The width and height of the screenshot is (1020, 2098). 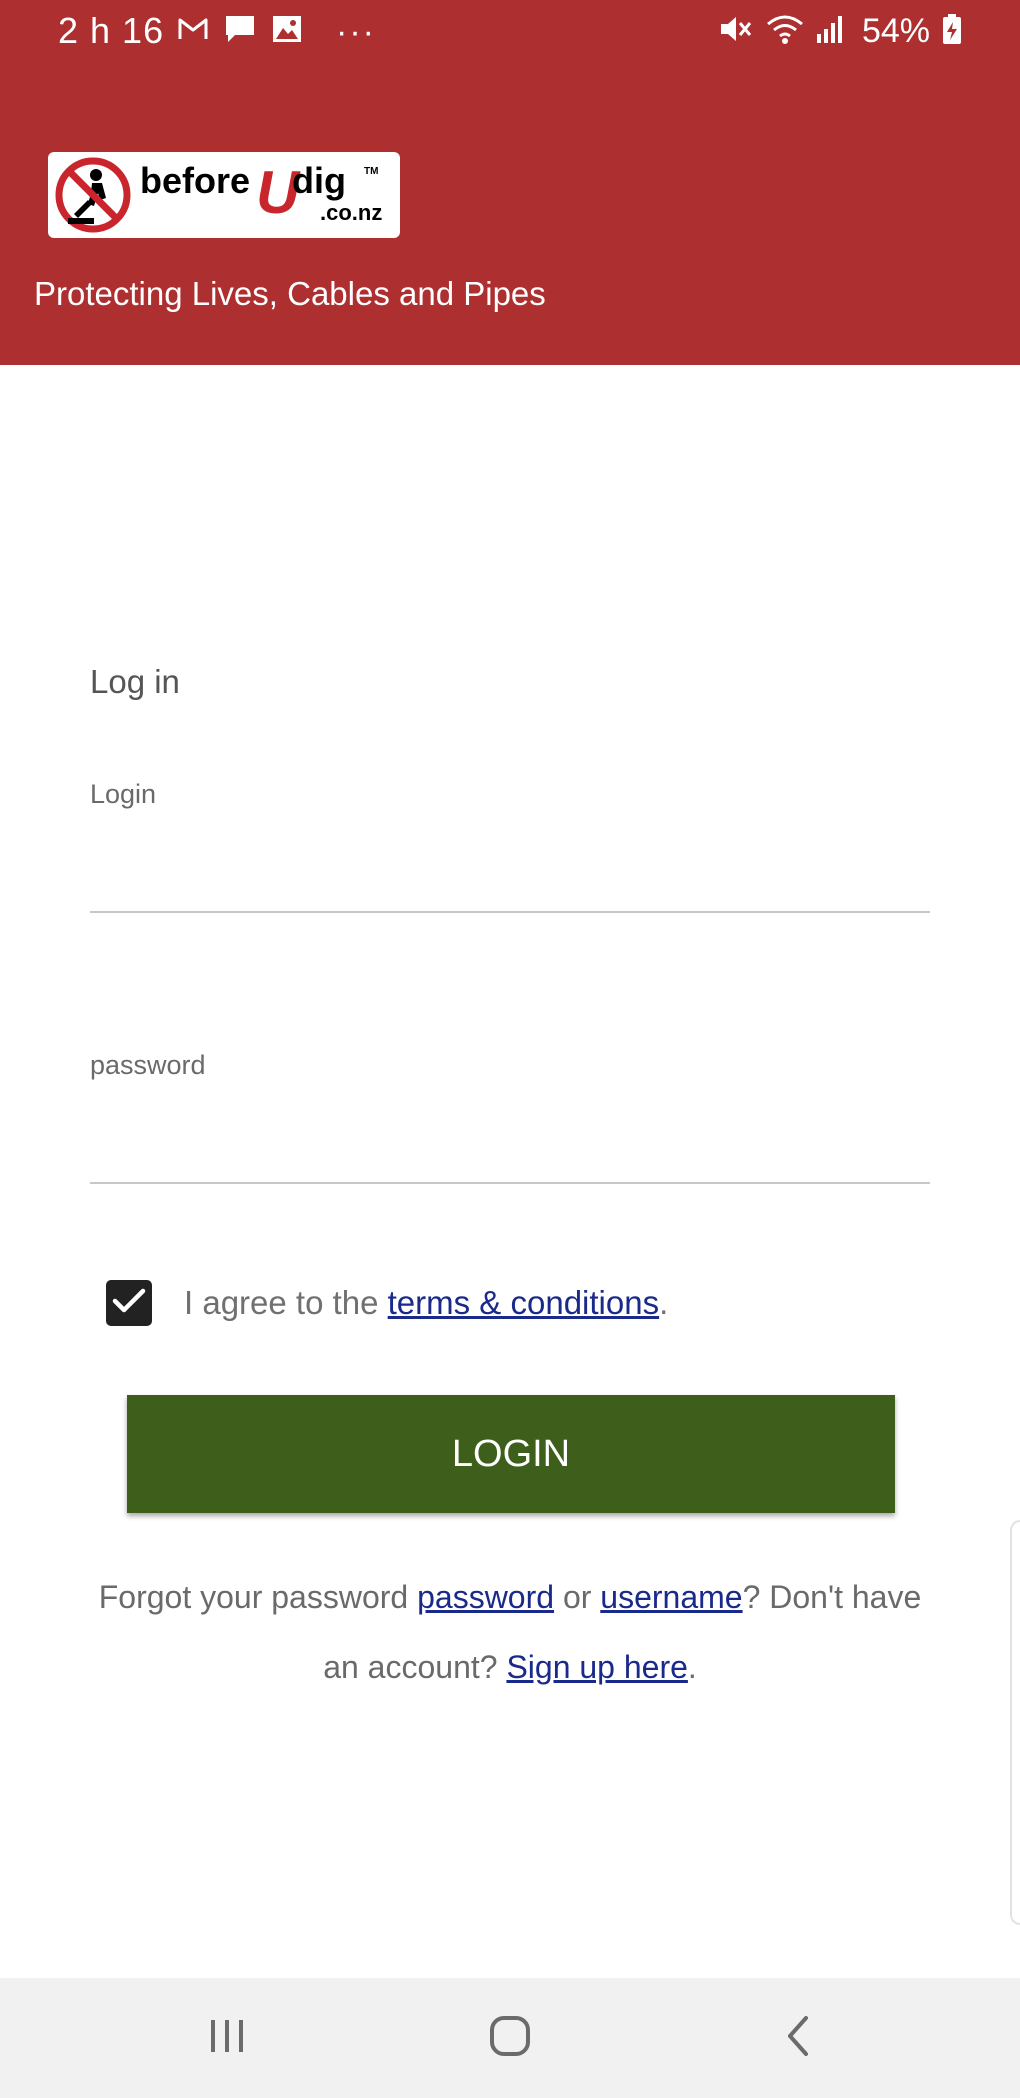 What do you see at coordinates (736, 31) in the screenshot?
I see `mute-icon` at bounding box center [736, 31].